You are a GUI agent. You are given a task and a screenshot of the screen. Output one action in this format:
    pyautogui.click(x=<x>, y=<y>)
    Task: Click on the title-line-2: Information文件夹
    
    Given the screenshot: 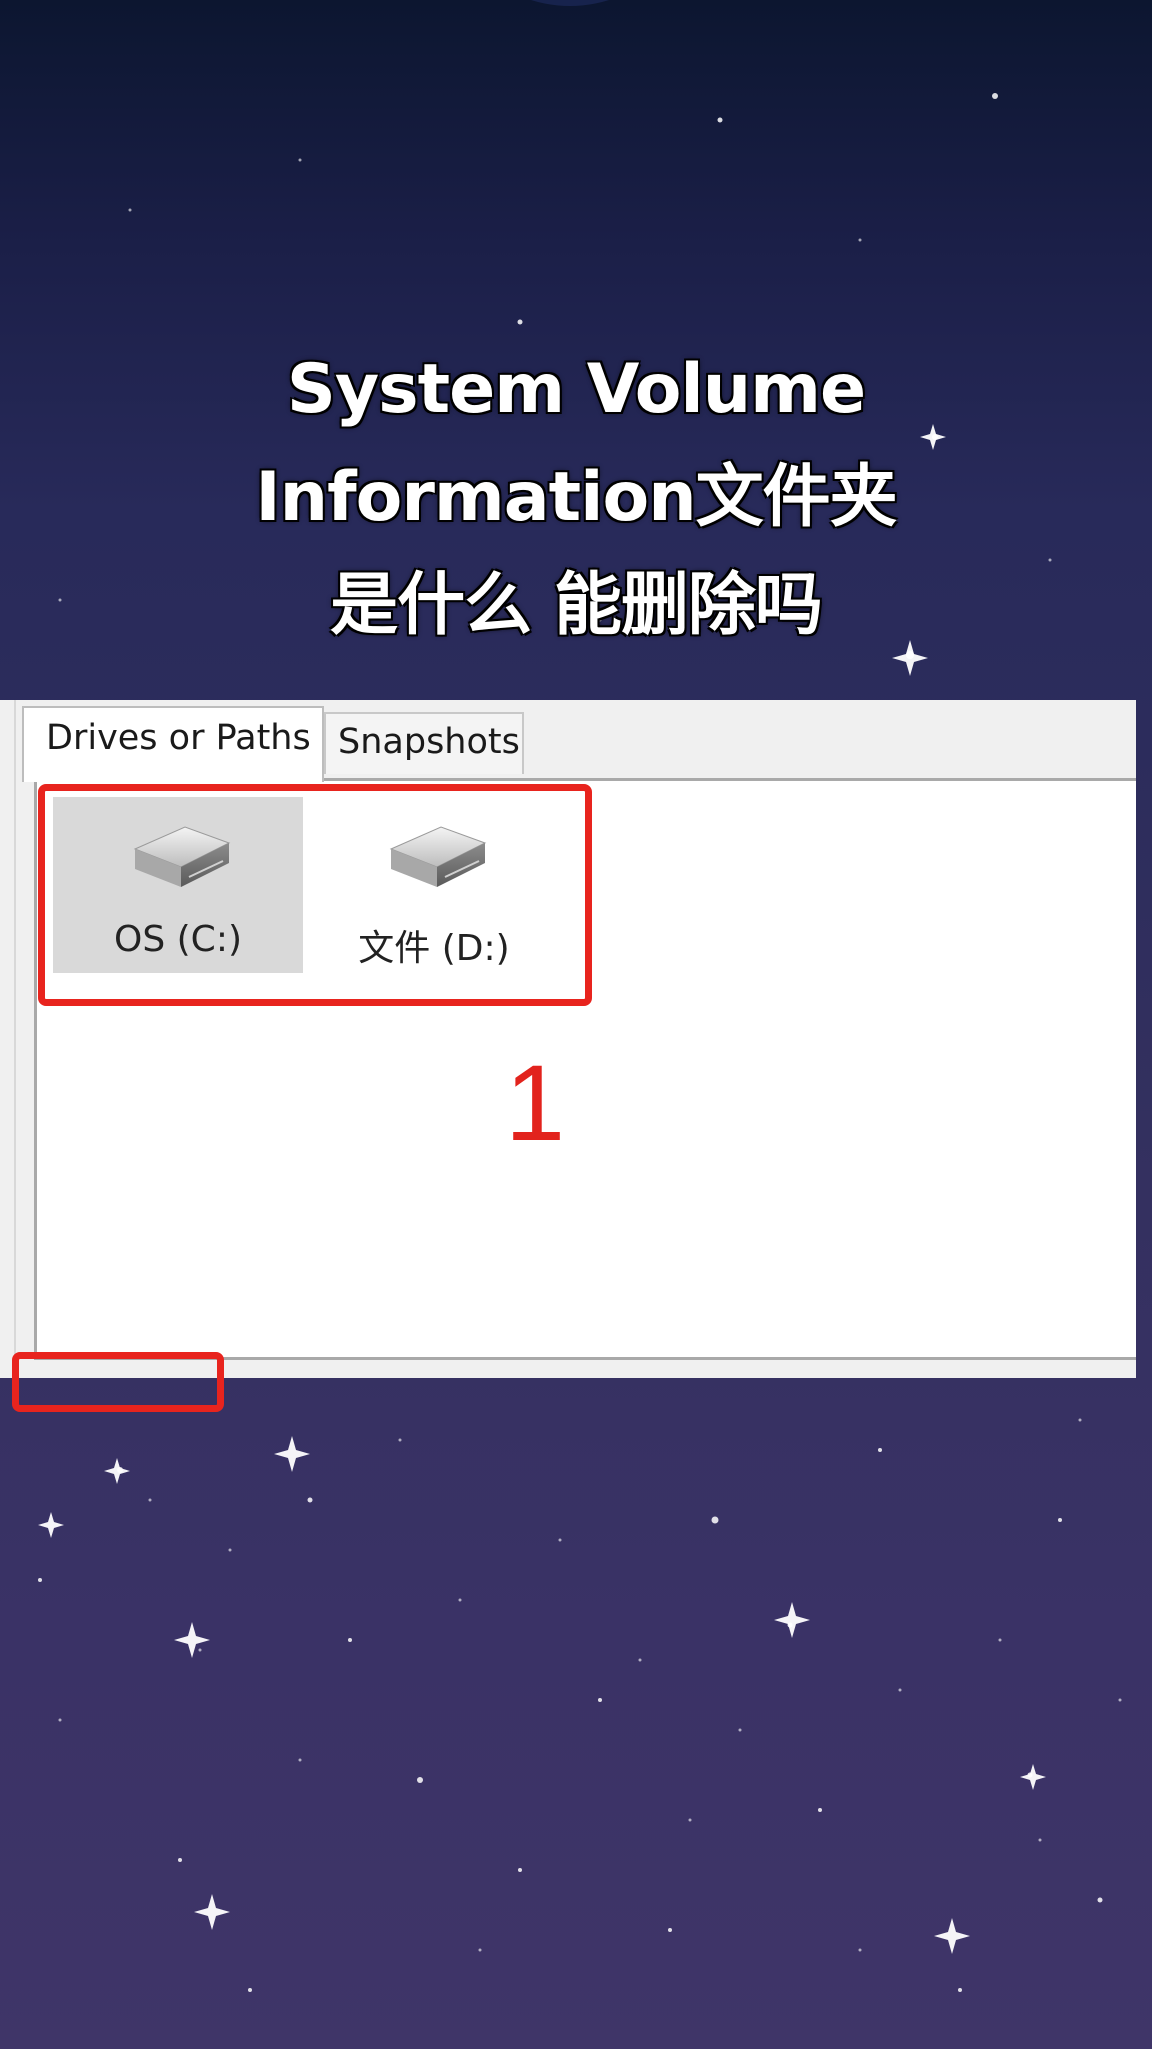 What is the action you would take?
    pyautogui.click(x=576, y=497)
    